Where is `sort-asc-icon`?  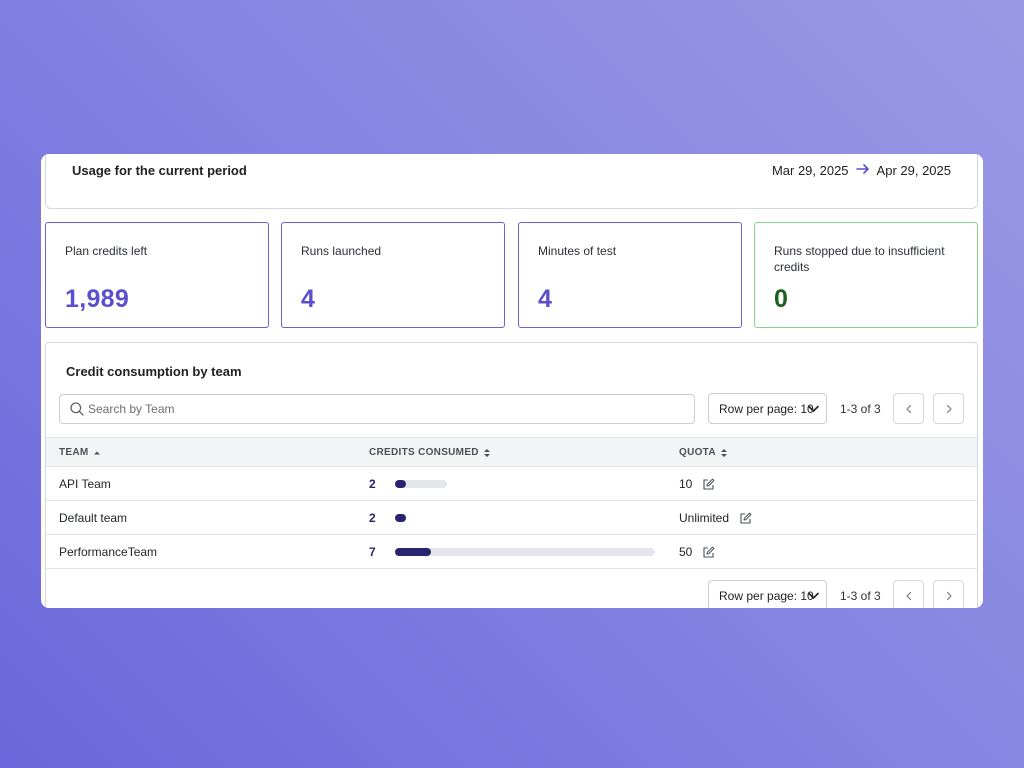 sort-asc-icon is located at coordinates (96, 452).